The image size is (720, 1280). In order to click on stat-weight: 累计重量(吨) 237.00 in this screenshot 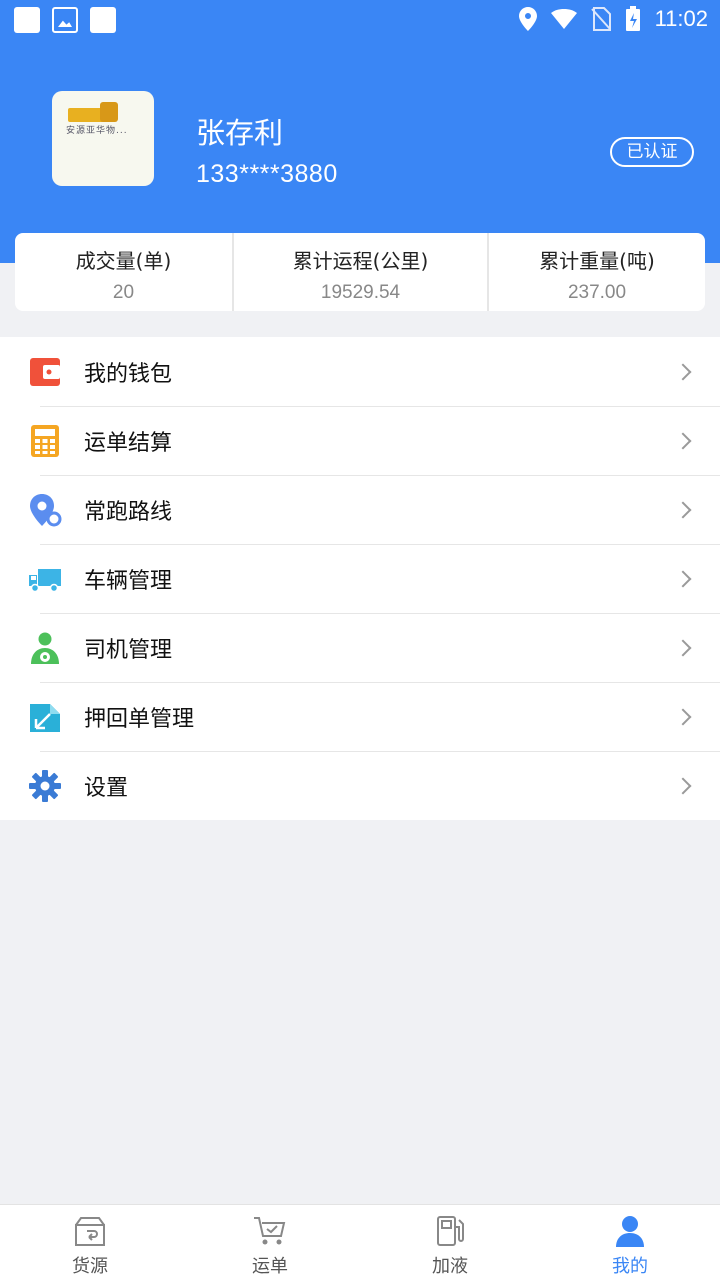, I will do `click(596, 272)`.